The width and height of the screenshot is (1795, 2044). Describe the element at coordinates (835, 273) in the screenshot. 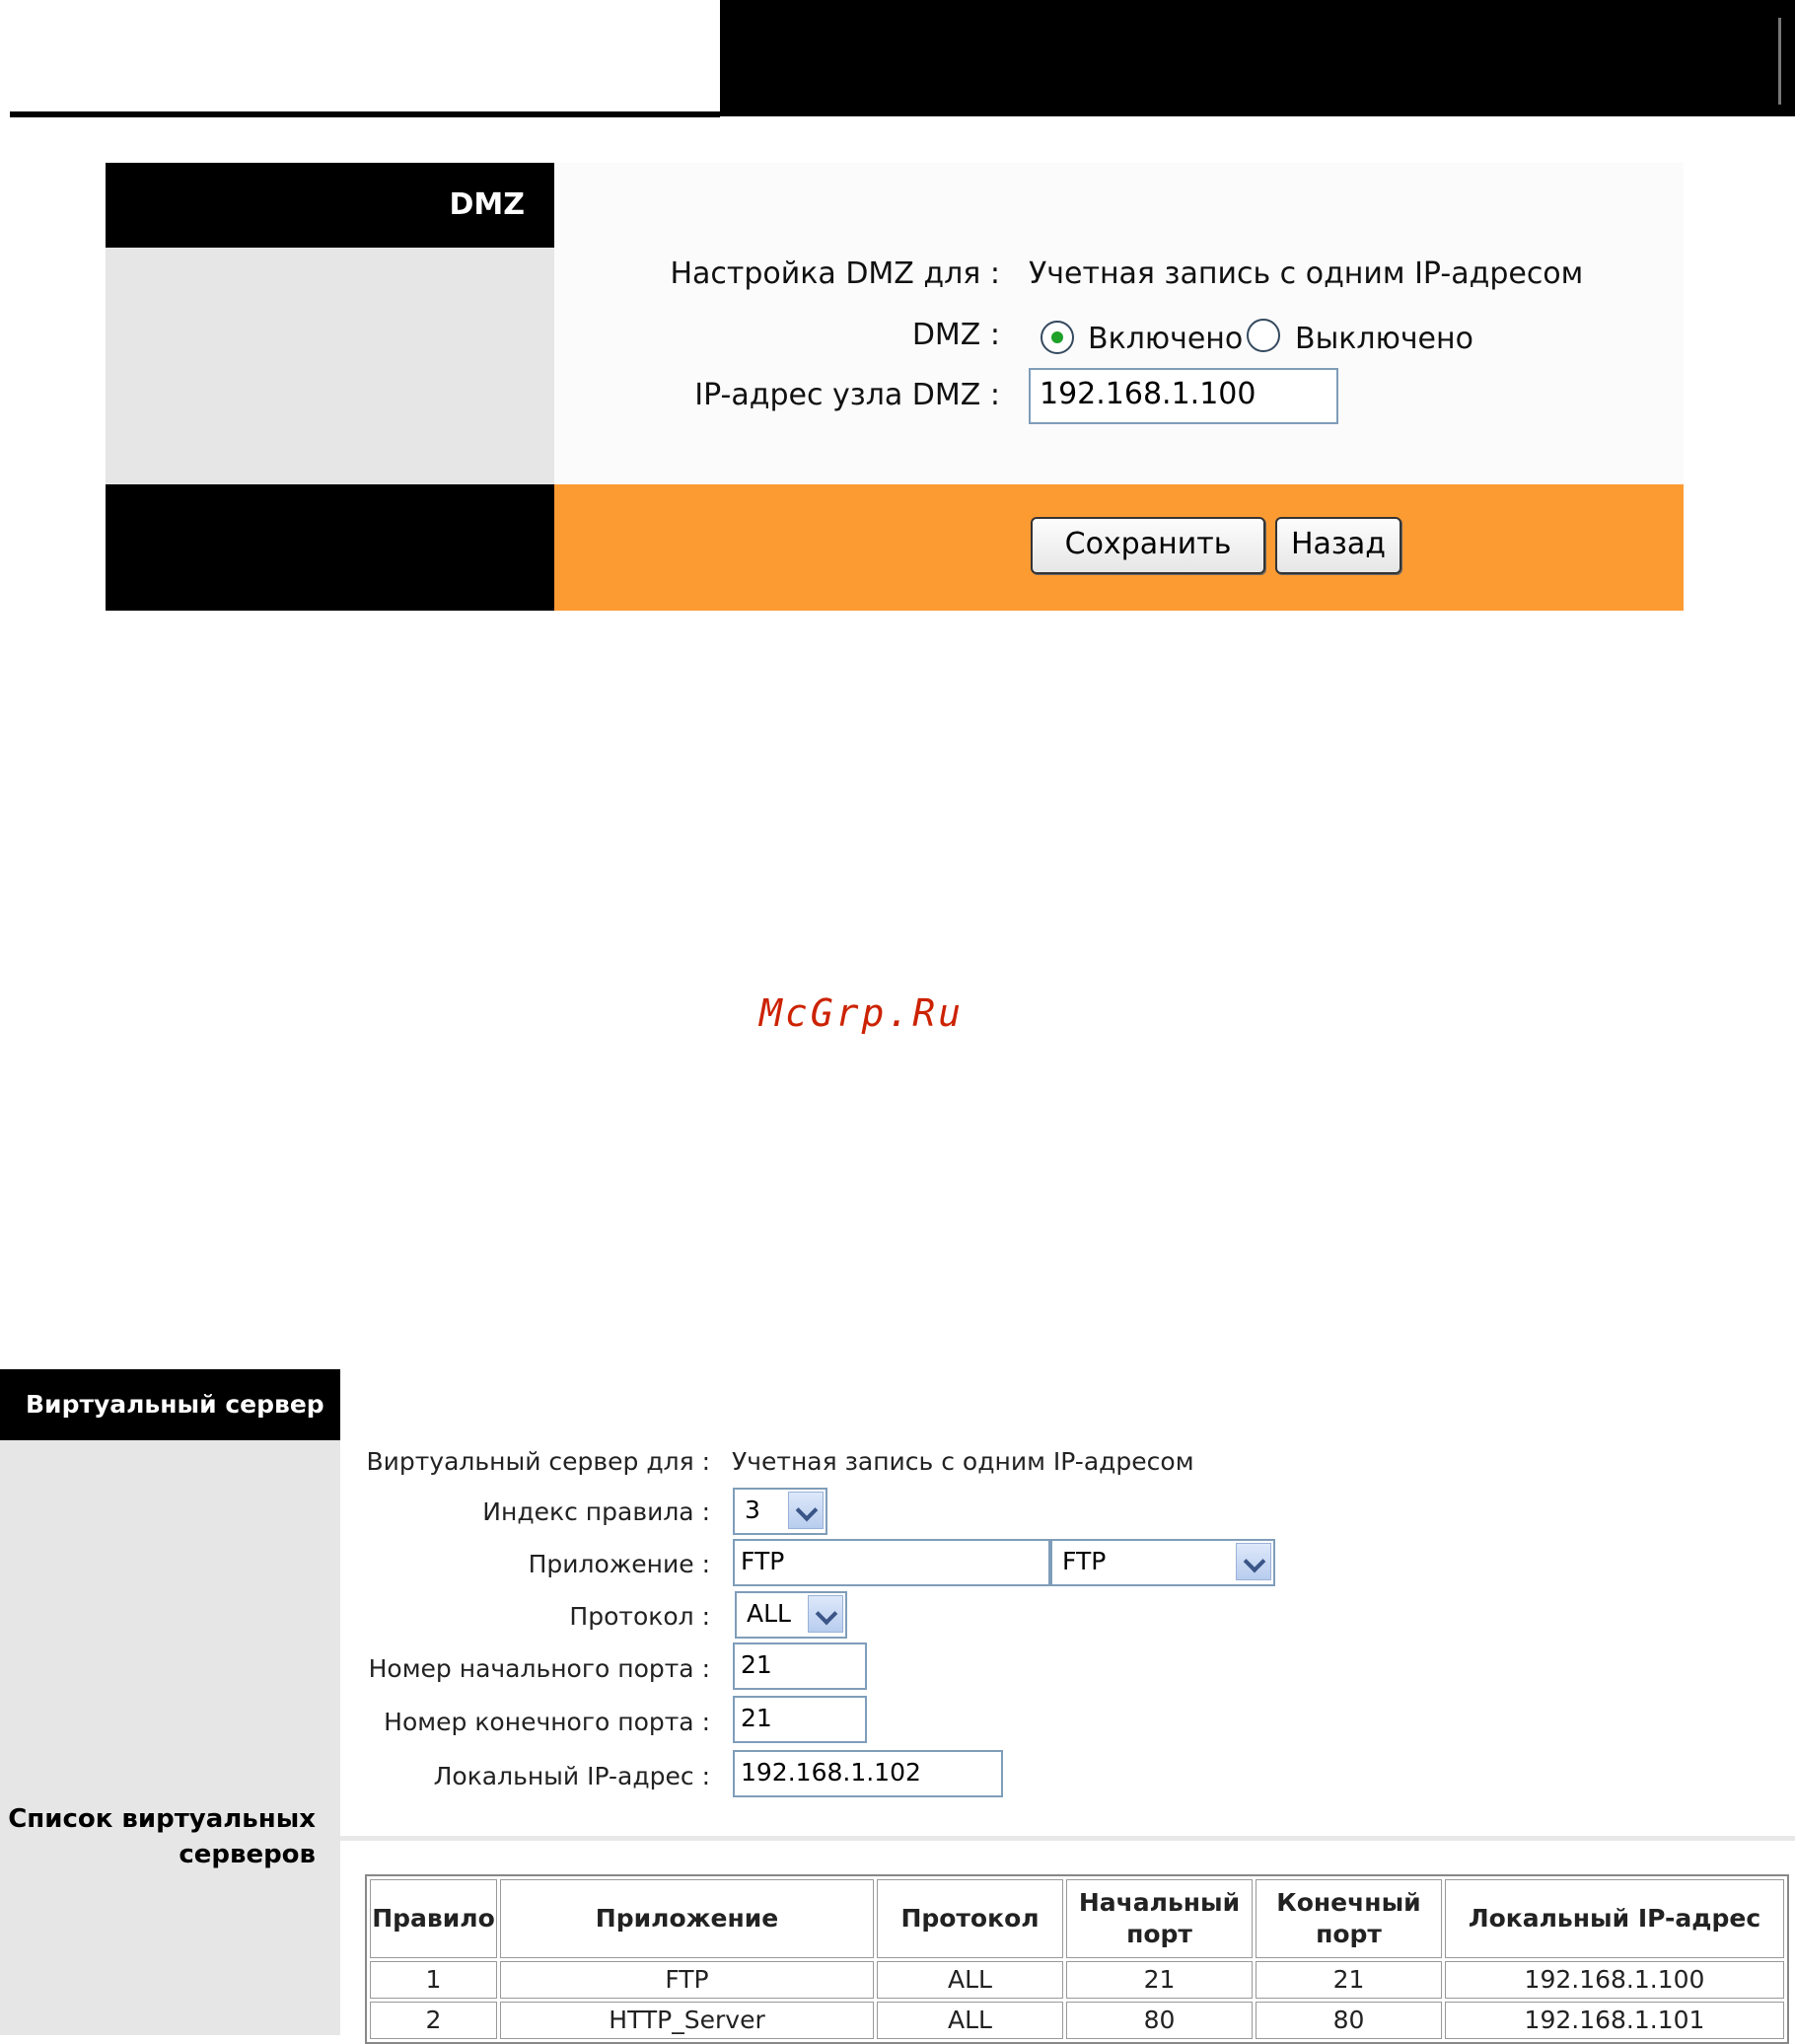

I see `dmz-config-label: Настройка DMZ для :` at that location.